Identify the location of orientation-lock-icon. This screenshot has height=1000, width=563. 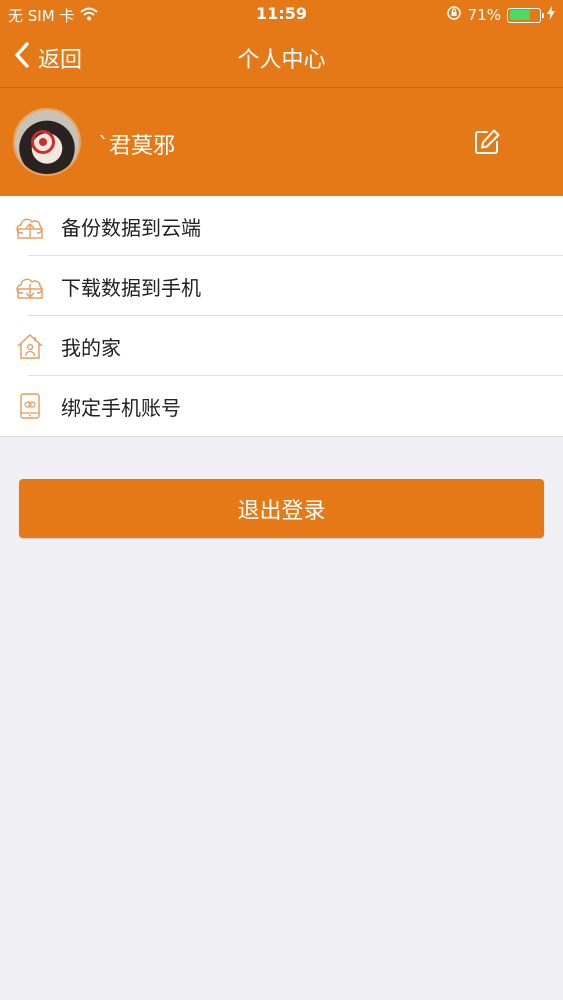
(454, 15).